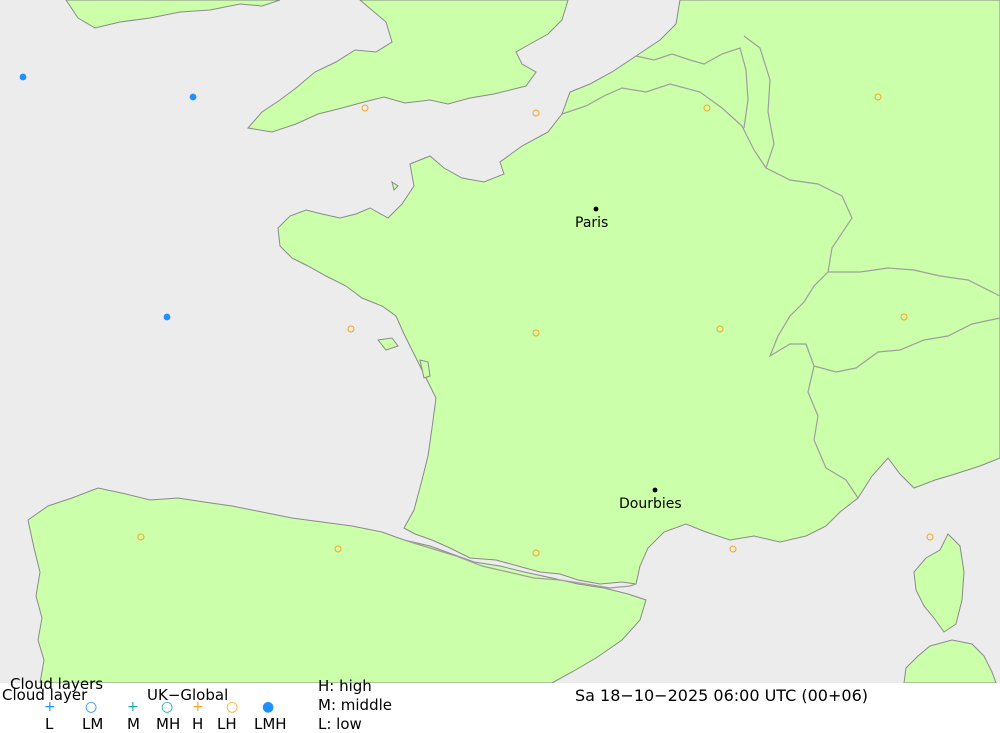 The width and height of the screenshot is (1000, 733). Describe the element at coordinates (93, 724) in the screenshot. I see `legend-label-lm: LM` at that location.